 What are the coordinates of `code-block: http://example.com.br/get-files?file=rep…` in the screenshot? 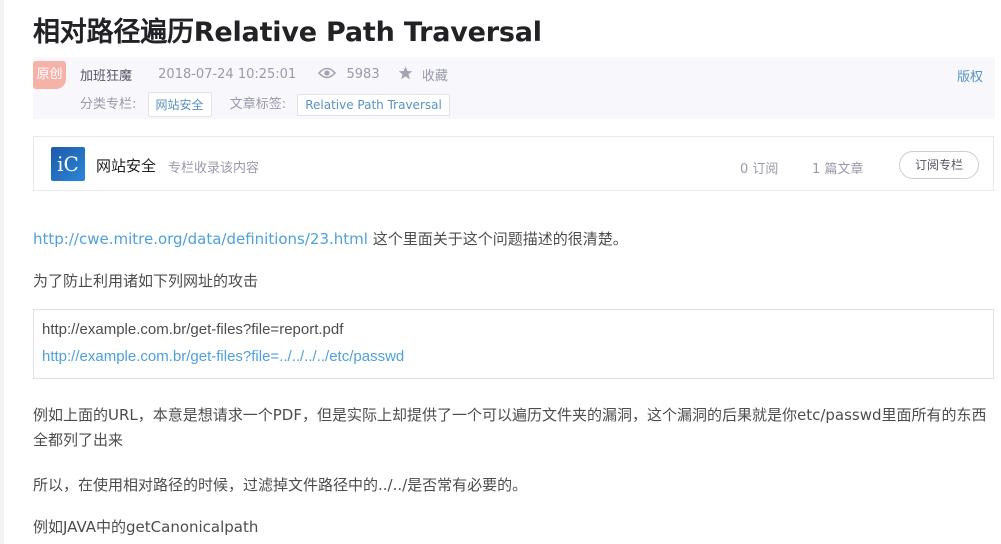 It's located at (513, 344).